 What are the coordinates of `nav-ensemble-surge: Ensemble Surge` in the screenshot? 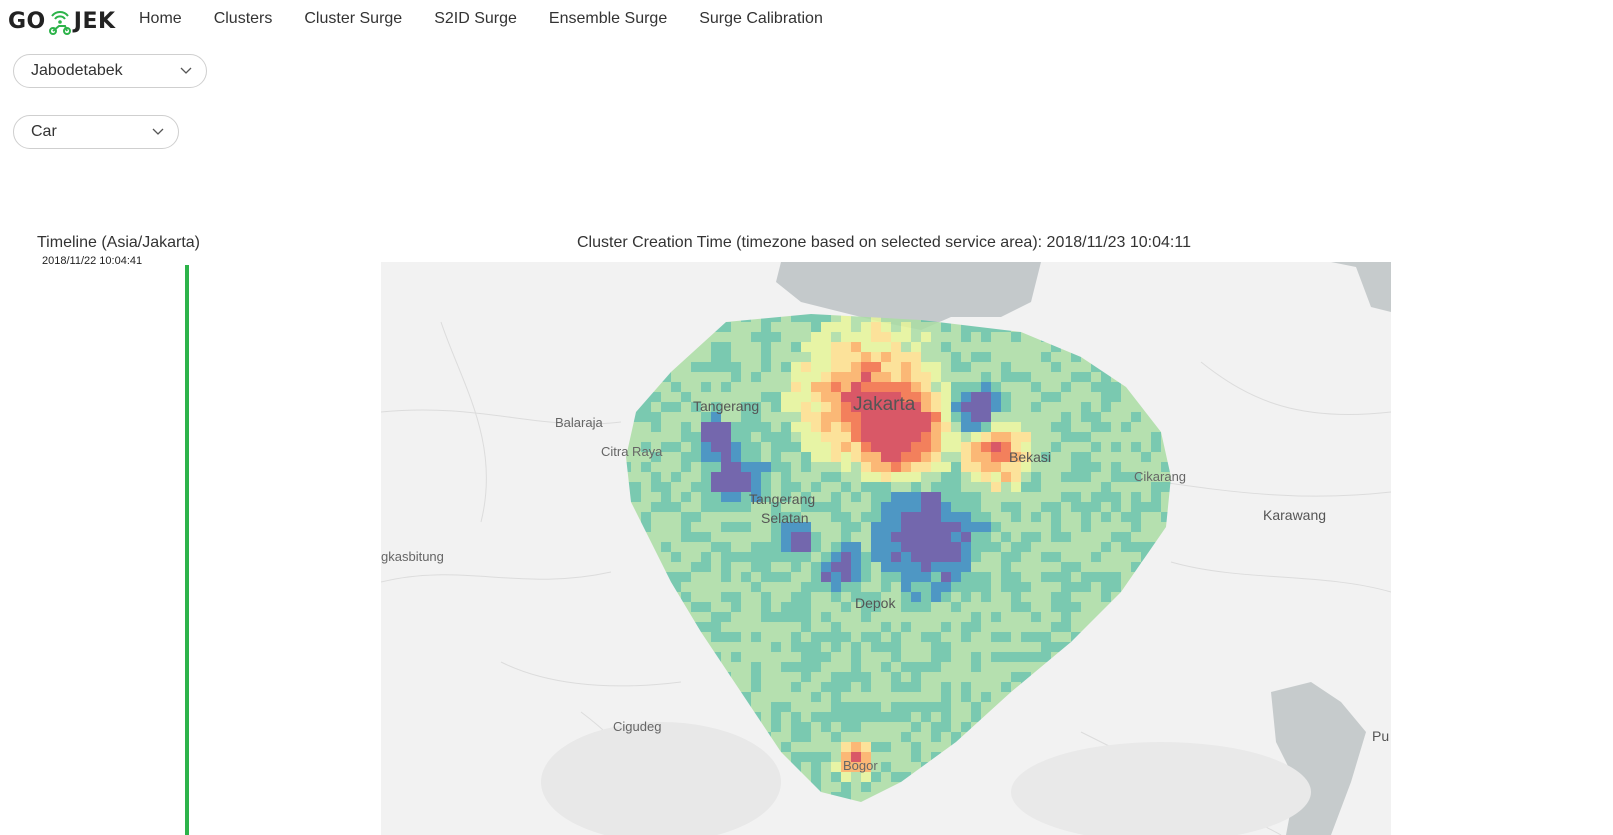 It's located at (608, 19).